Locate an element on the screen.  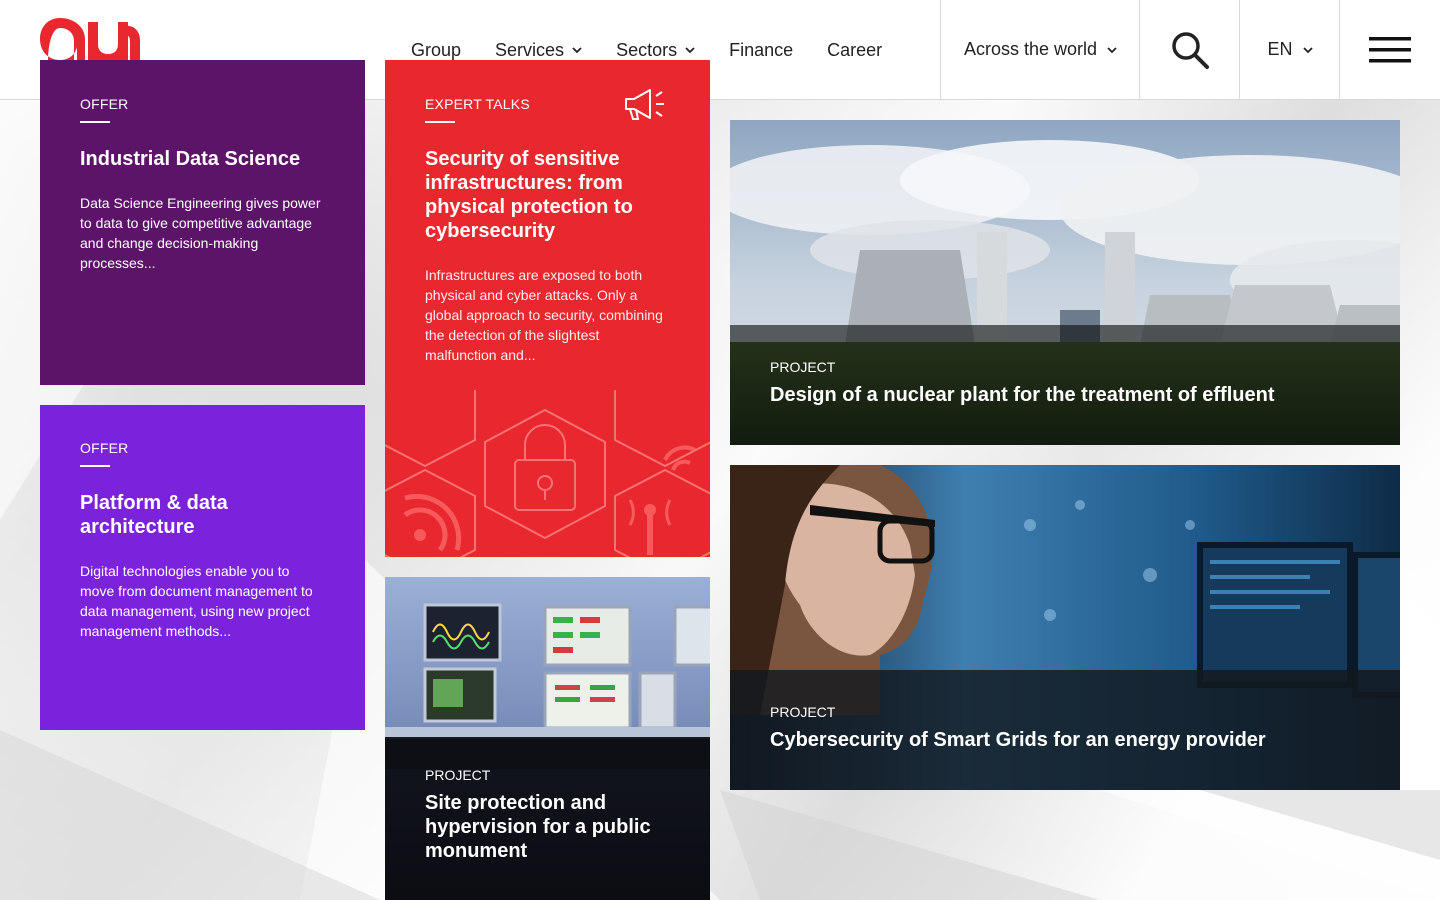
hamburger-menu-button is located at coordinates (1389, 49).